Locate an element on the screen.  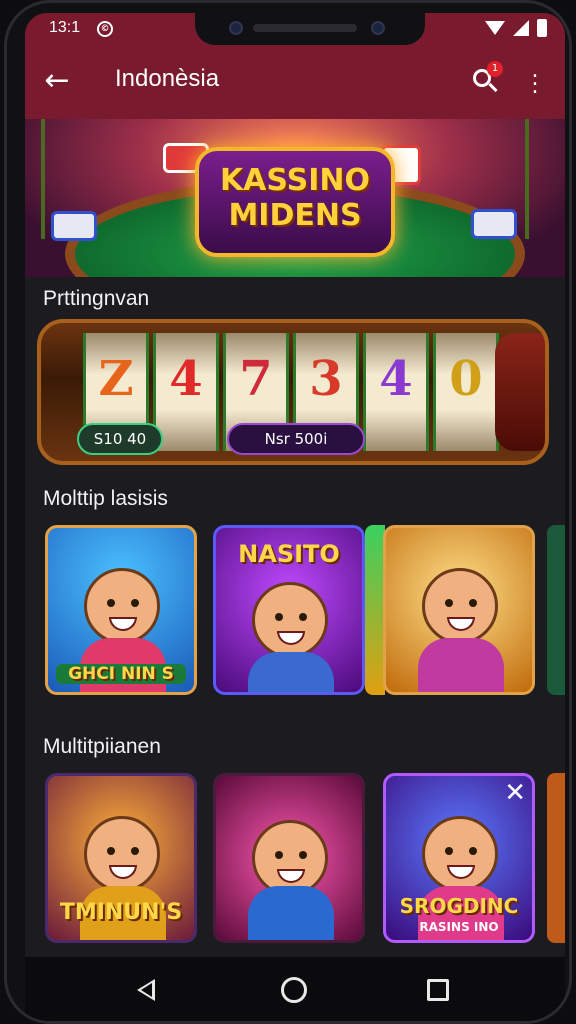
status-bar: 13:1 © is located at coordinates (295, 29).